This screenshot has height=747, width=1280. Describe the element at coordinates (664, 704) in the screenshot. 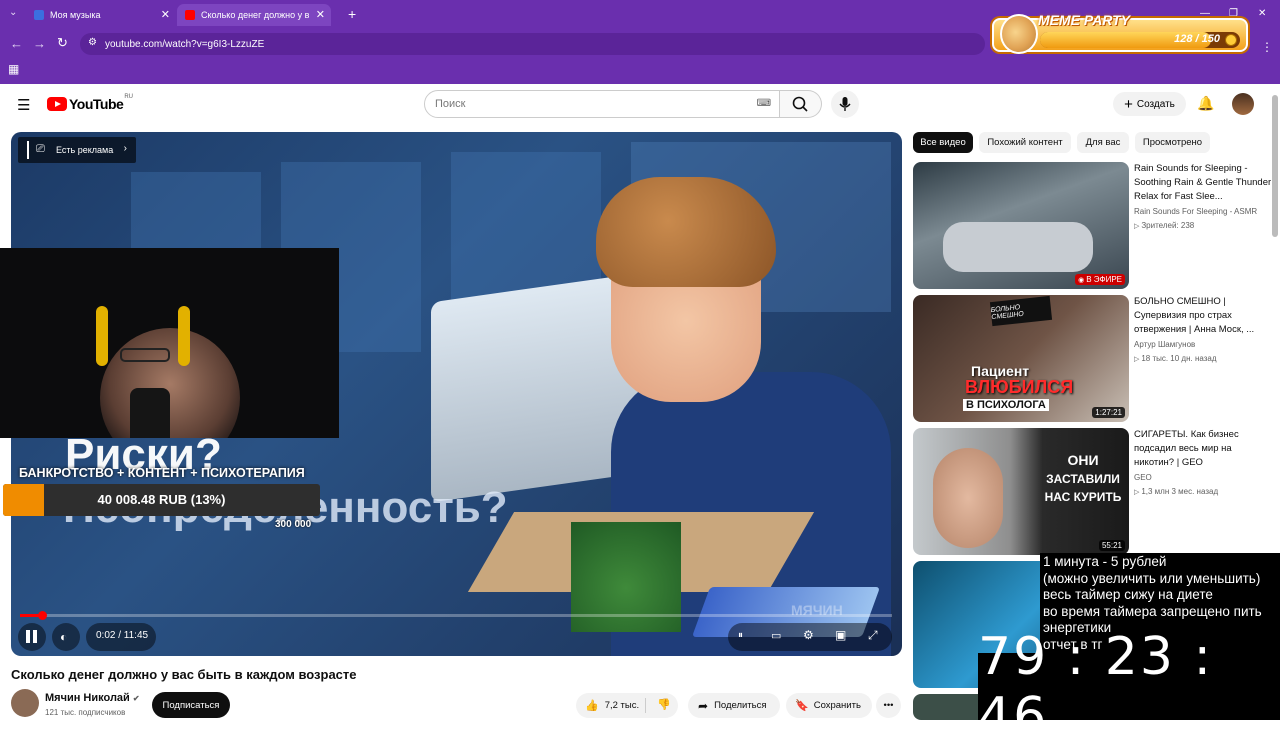

I see `dislike-icon: 👎` at that location.